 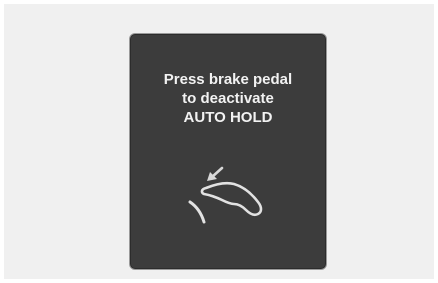 What do you see at coordinates (225, 195) in the screenshot?
I see `brake-pedal-icon` at bounding box center [225, 195].